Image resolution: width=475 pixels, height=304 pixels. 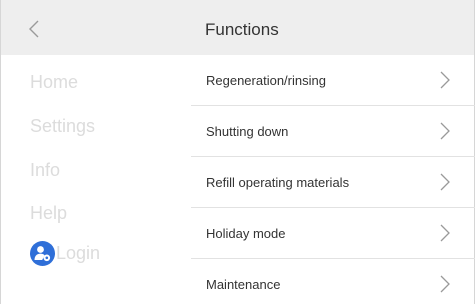 I want to click on list-item-label: Maintenance, so click(x=243, y=284).